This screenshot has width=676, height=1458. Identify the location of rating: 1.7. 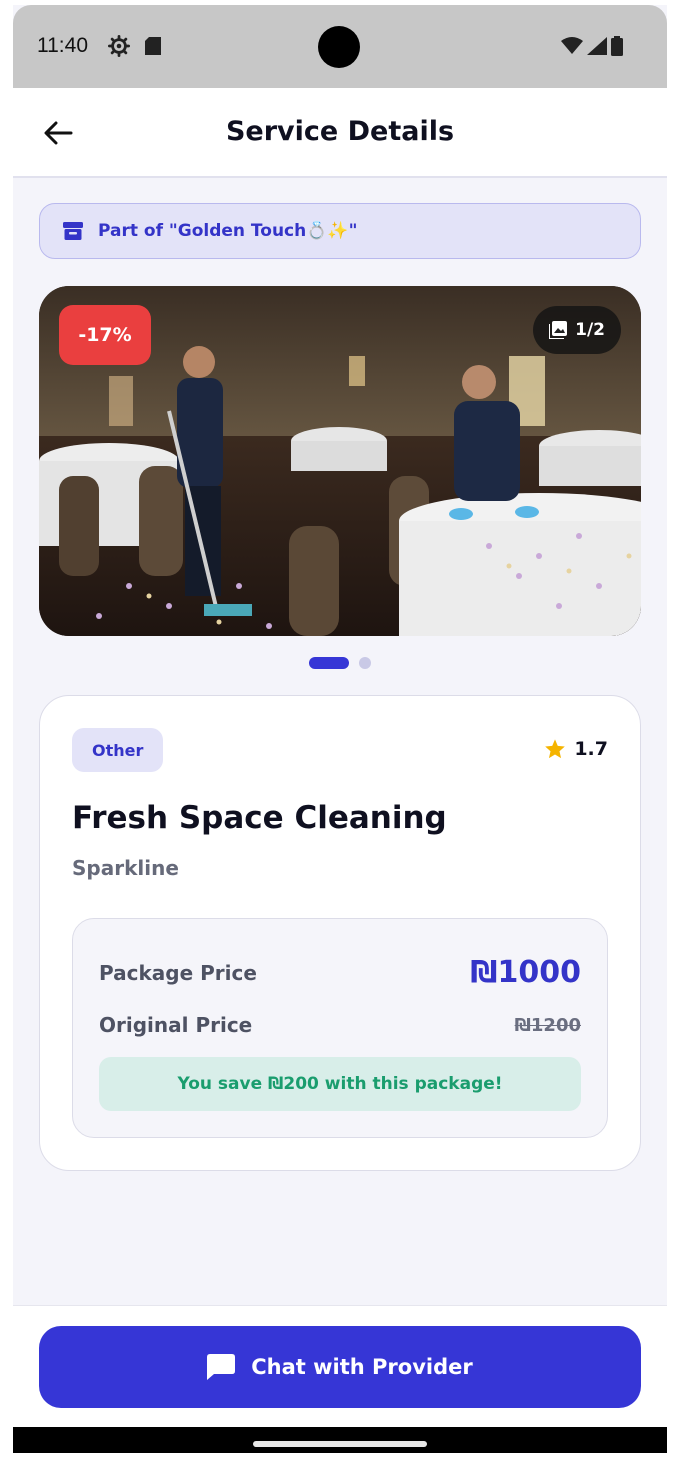
(576, 749).